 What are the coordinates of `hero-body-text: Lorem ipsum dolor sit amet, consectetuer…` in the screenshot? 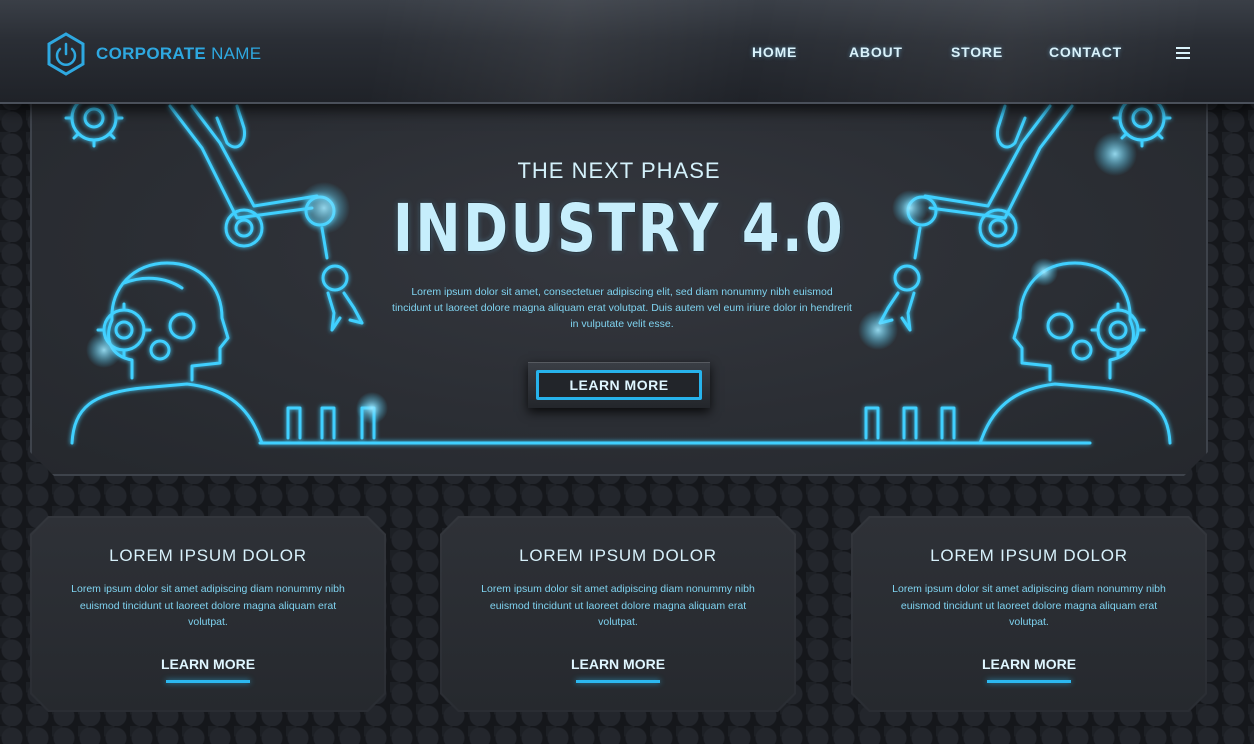 It's located at (622, 308).